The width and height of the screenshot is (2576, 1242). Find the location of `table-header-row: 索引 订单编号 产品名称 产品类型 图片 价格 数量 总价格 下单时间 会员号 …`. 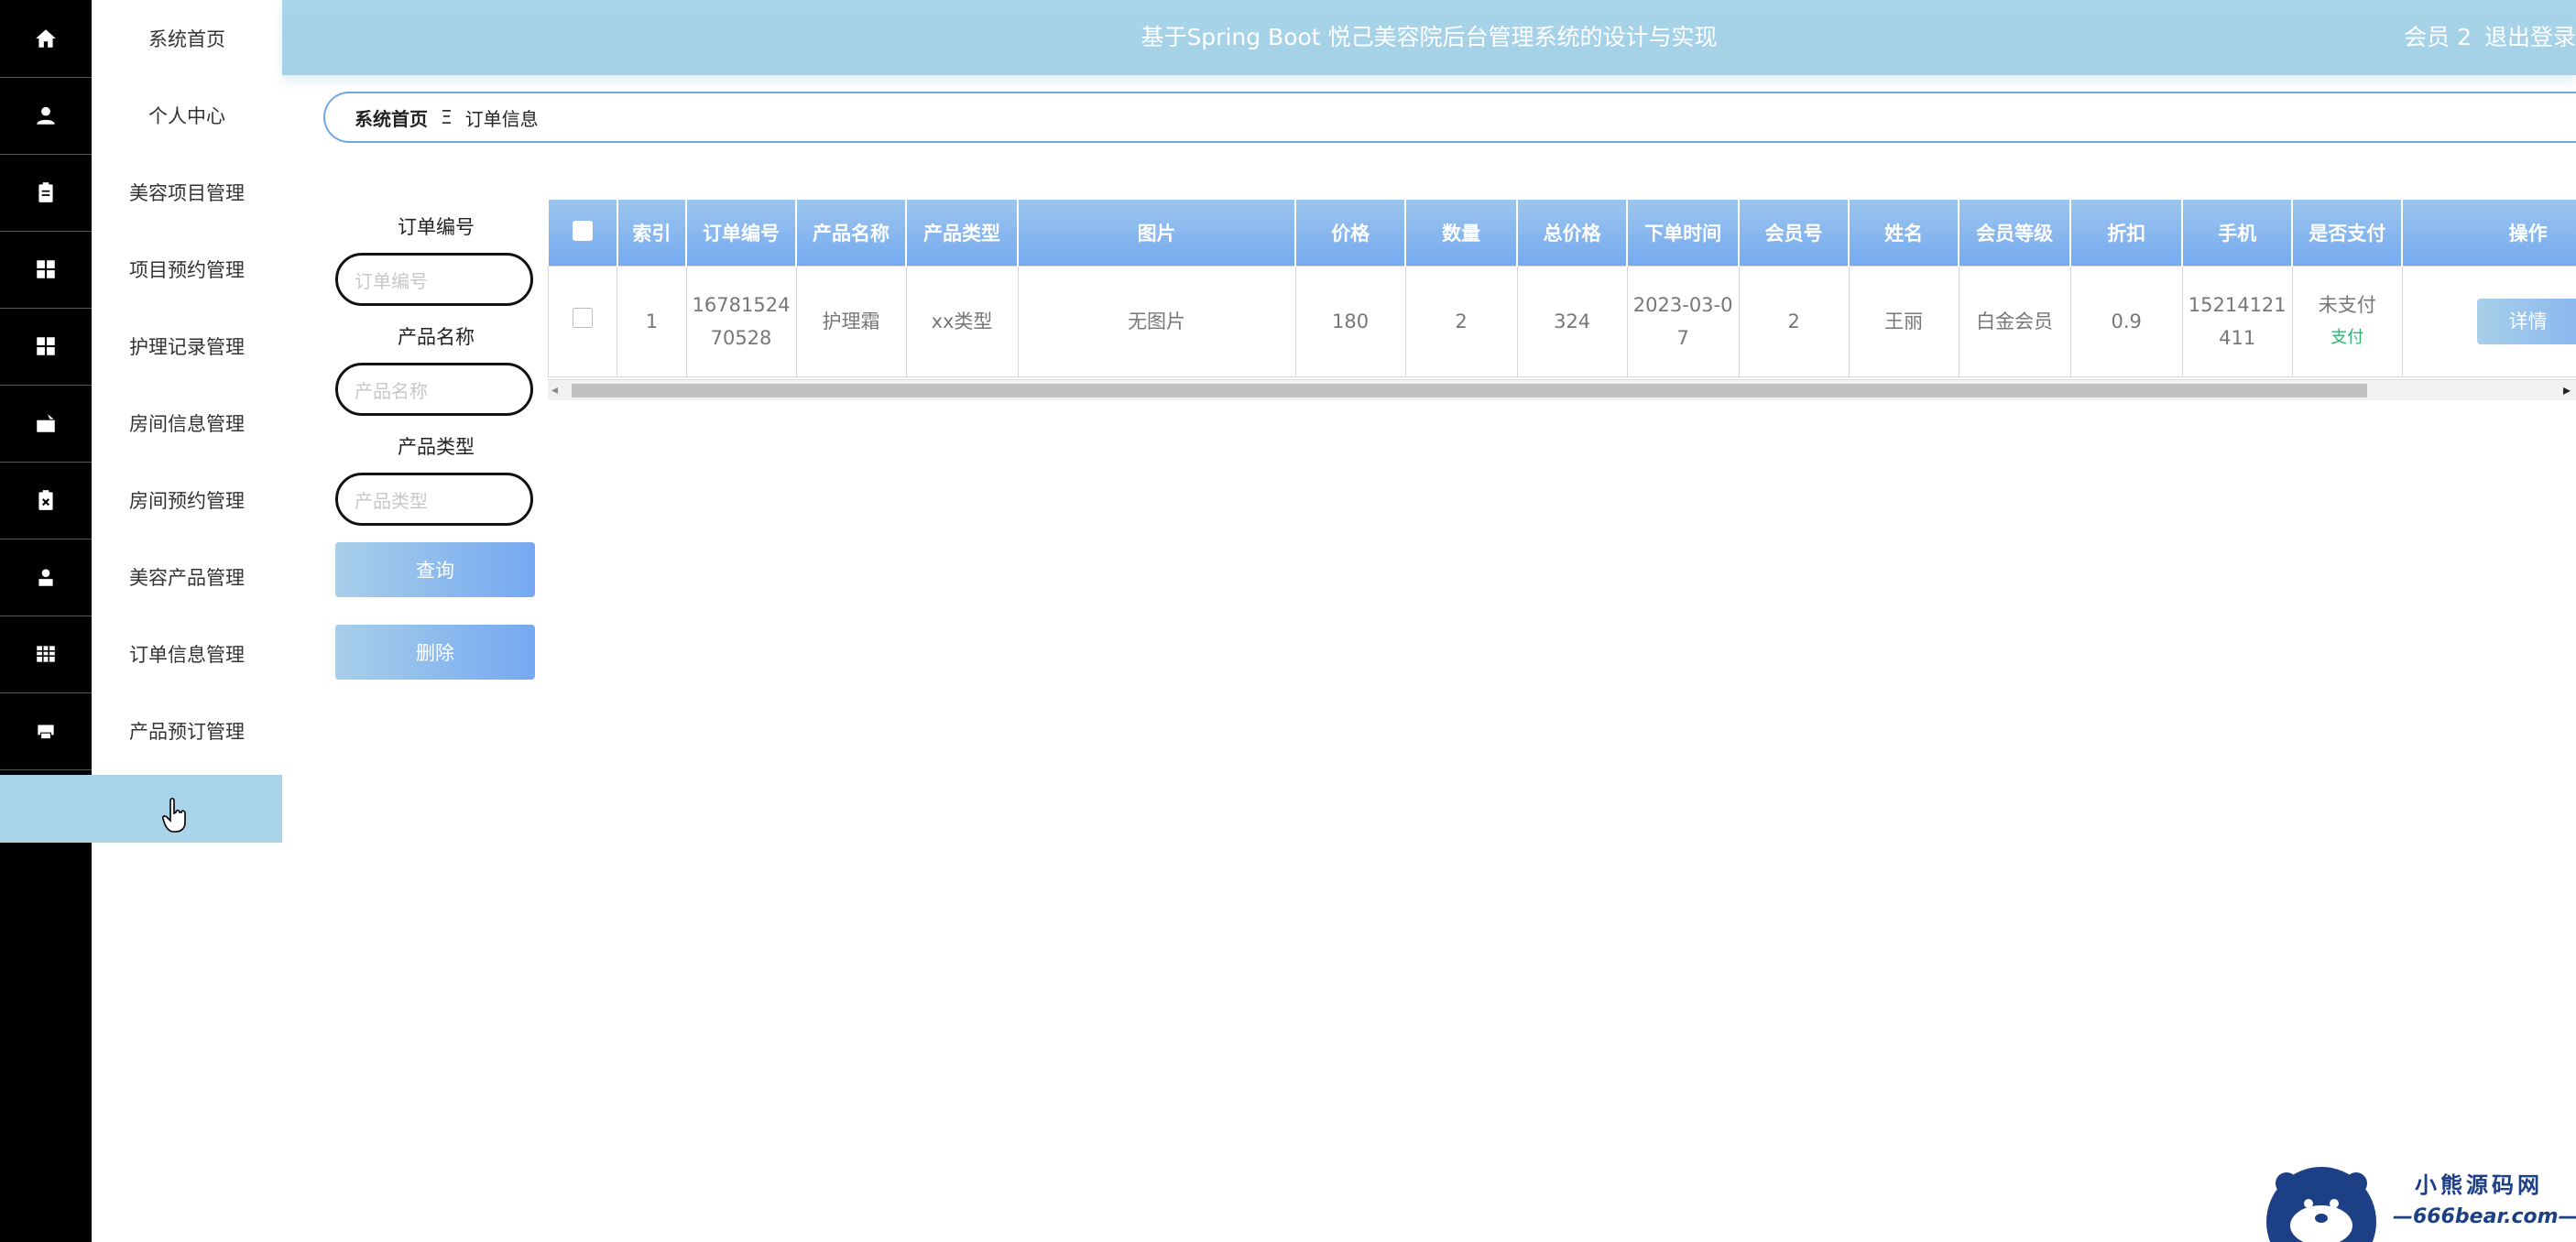

table-header-row: 索引 订单编号 产品名称 产品类型 图片 价格 数量 总价格 下单时间 会员号 … is located at coordinates (1562, 233).